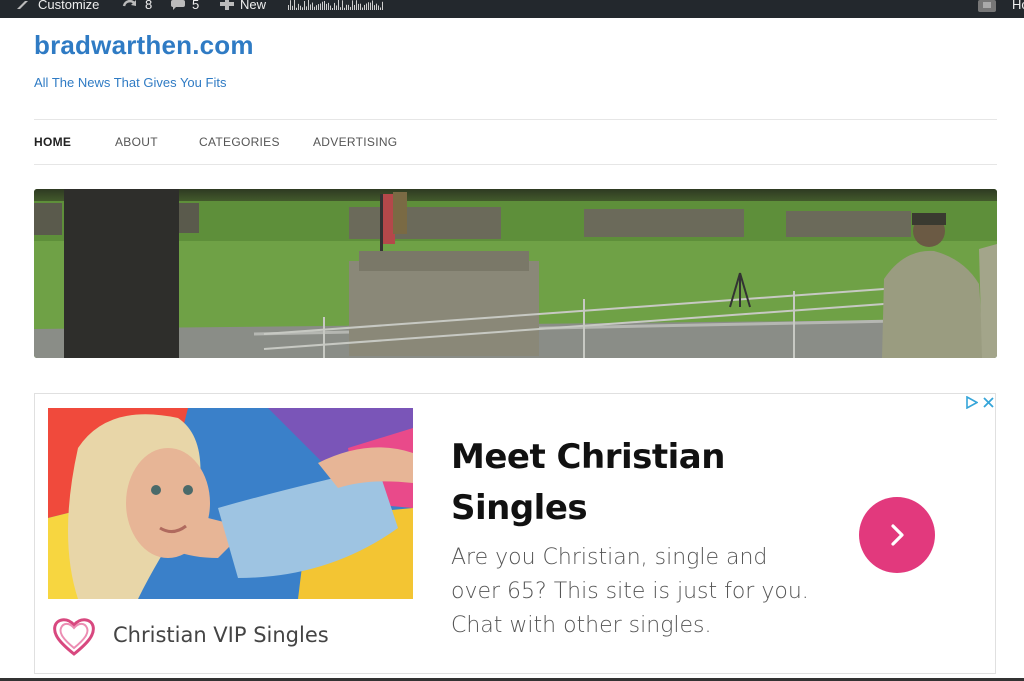  What do you see at coordinates (971, 402) in the screenshot?
I see `ad-choices-icon` at bounding box center [971, 402].